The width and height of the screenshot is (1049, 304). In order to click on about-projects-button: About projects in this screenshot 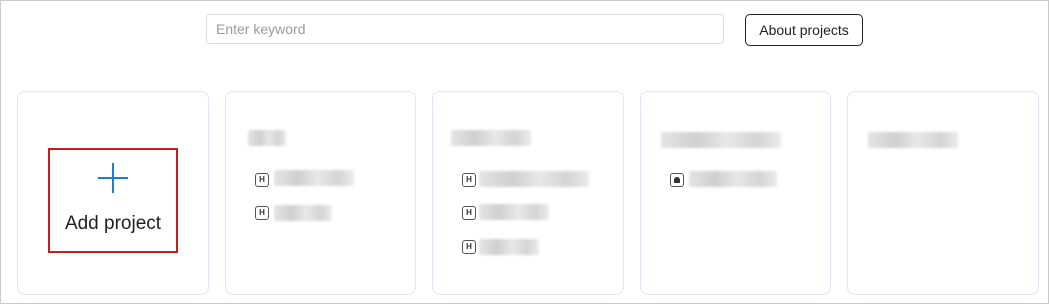, I will do `click(804, 30)`.